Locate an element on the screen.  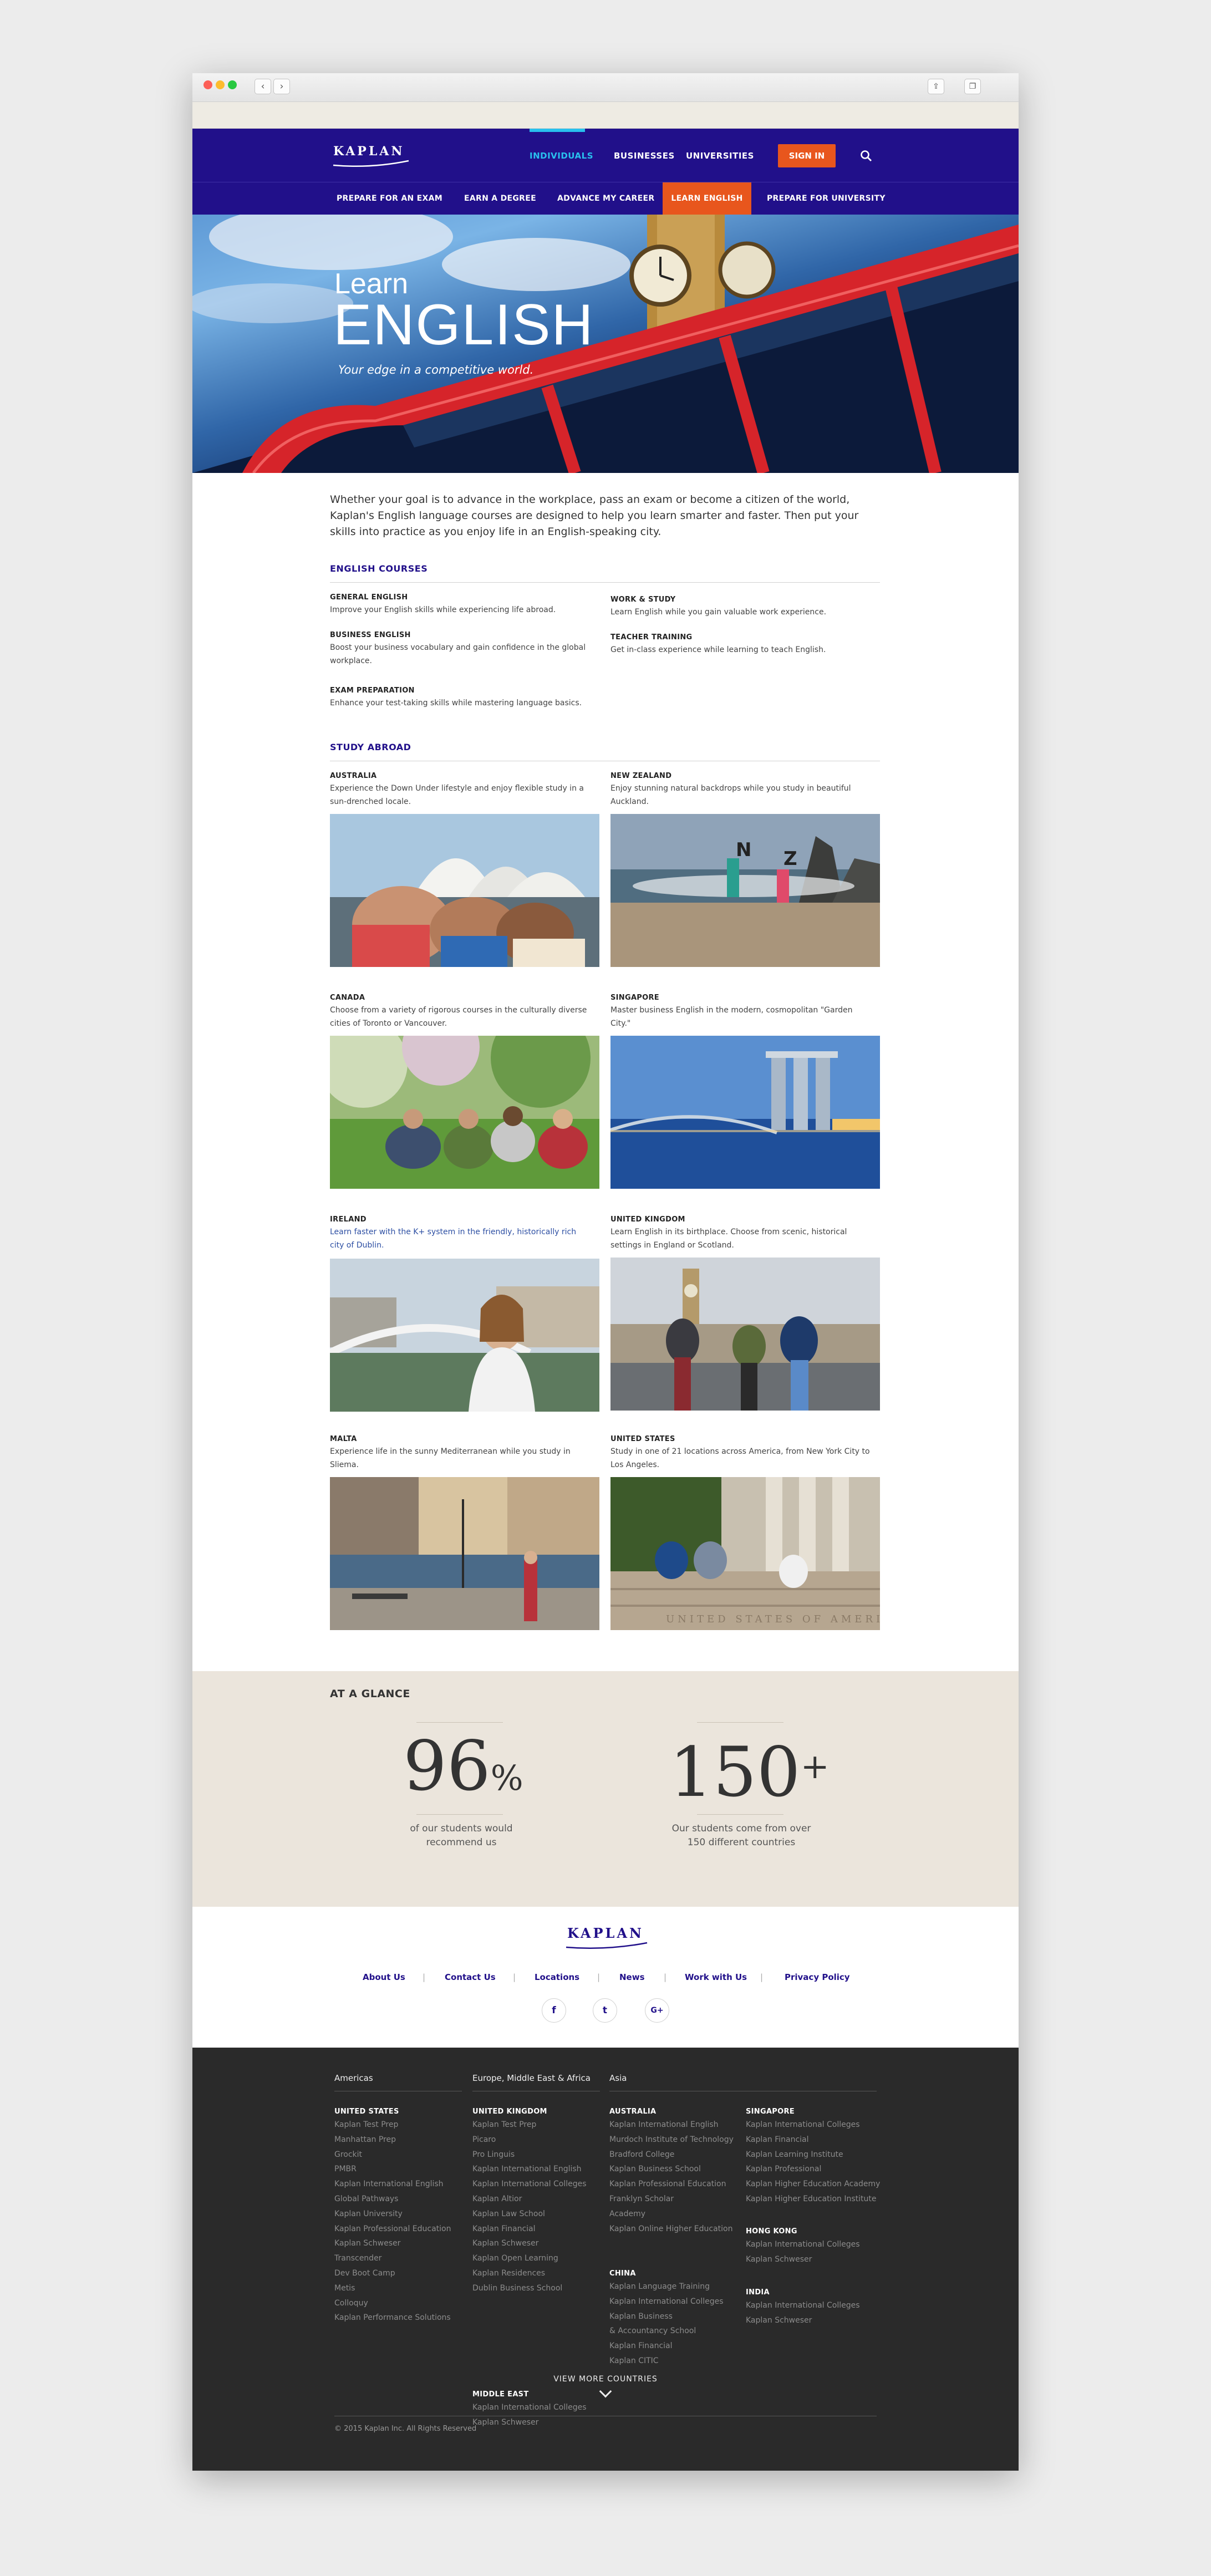
list-item: Manhattan Prep is located at coordinates (392, 2140).